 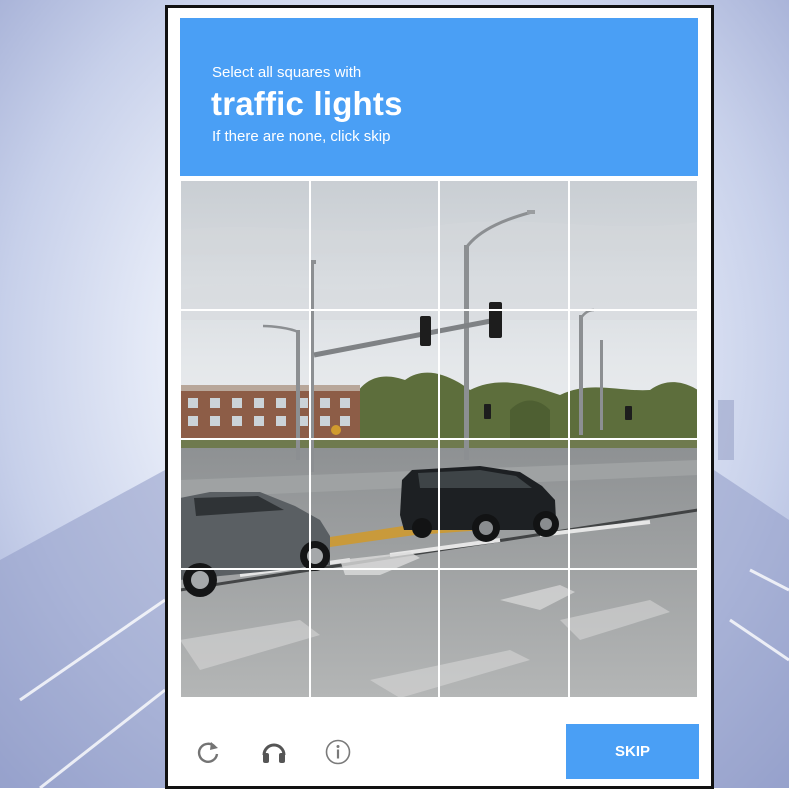 What do you see at coordinates (245, 632) in the screenshot?
I see `grid-tile-r4-c1` at bounding box center [245, 632].